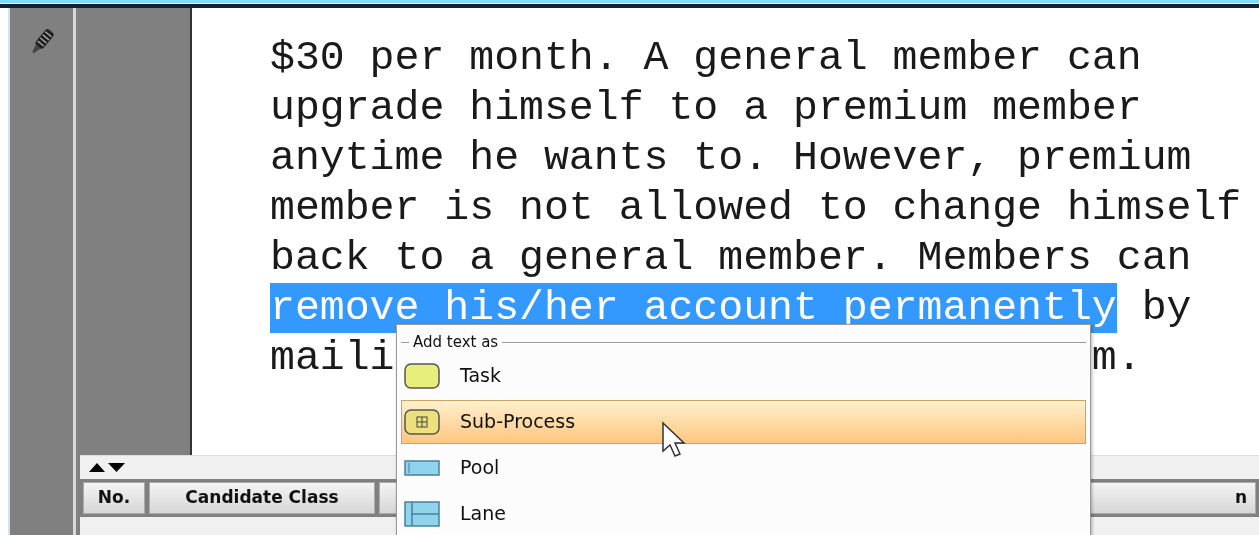  I want to click on menu-item: Lane, so click(743, 513).